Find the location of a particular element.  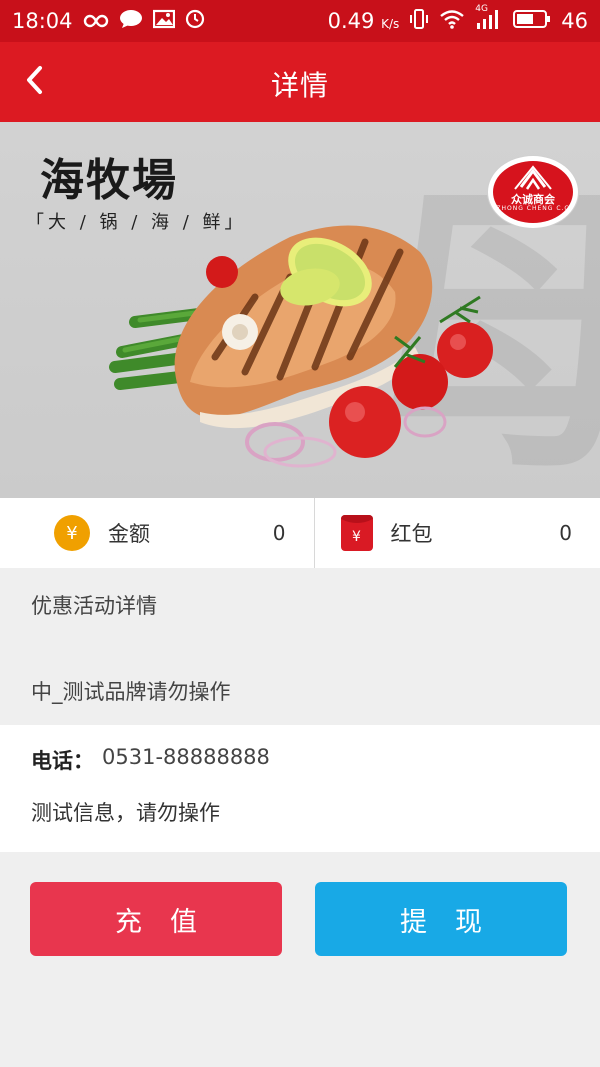

red-packet-stat: ¥ 红包 0 is located at coordinates (456, 533).